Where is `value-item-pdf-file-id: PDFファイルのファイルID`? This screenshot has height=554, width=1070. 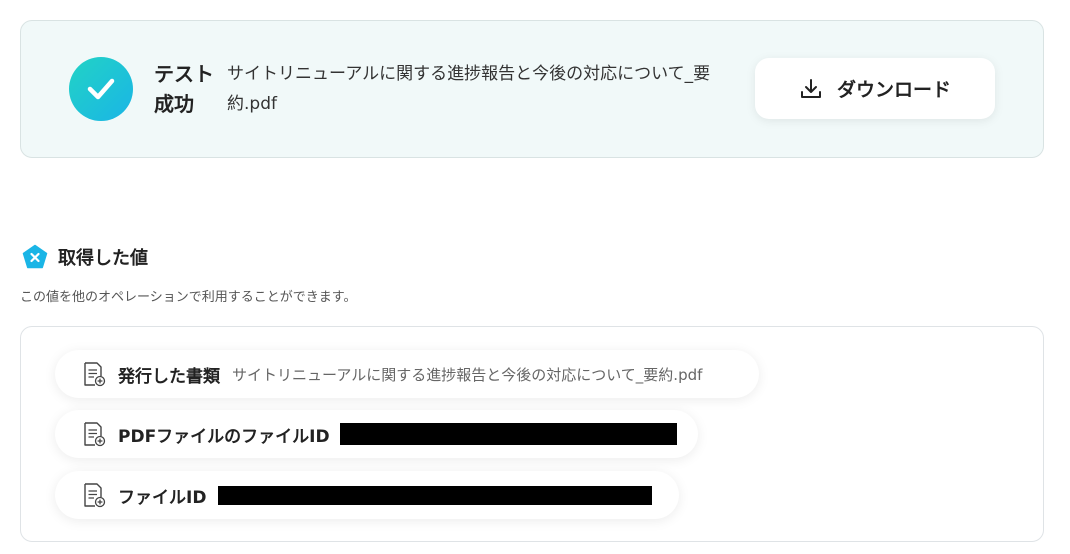 value-item-pdf-file-id: PDFファイルのファイルID is located at coordinates (376, 434).